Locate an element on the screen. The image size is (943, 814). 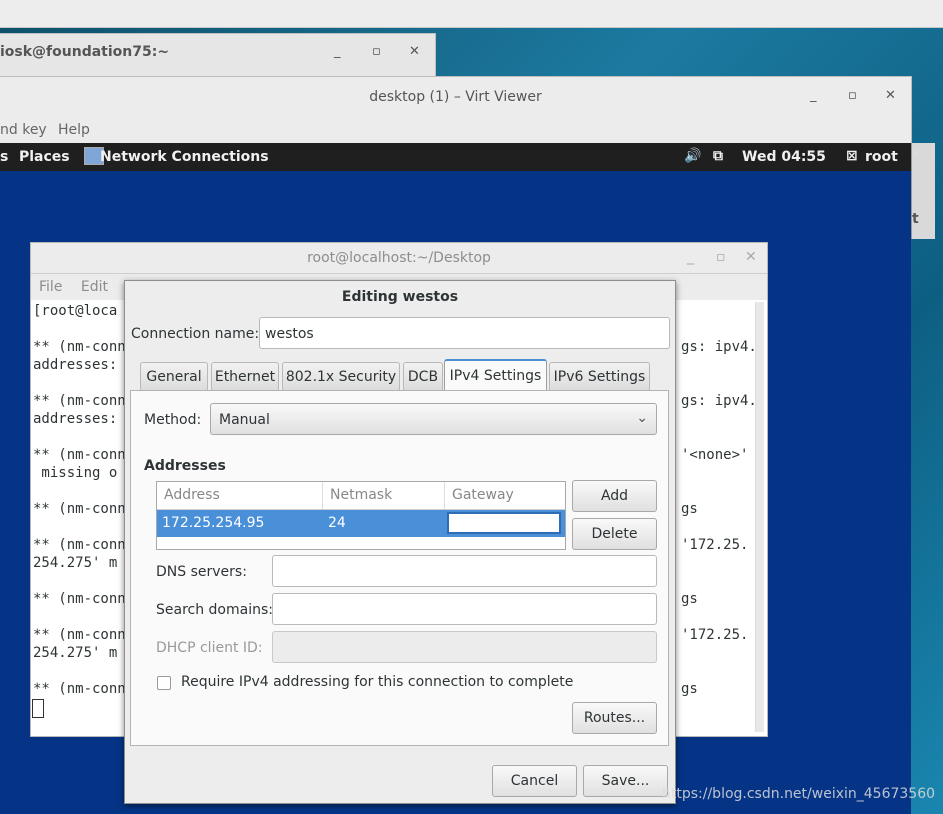
tab-ethernet: Ethernet is located at coordinates (245, 376).